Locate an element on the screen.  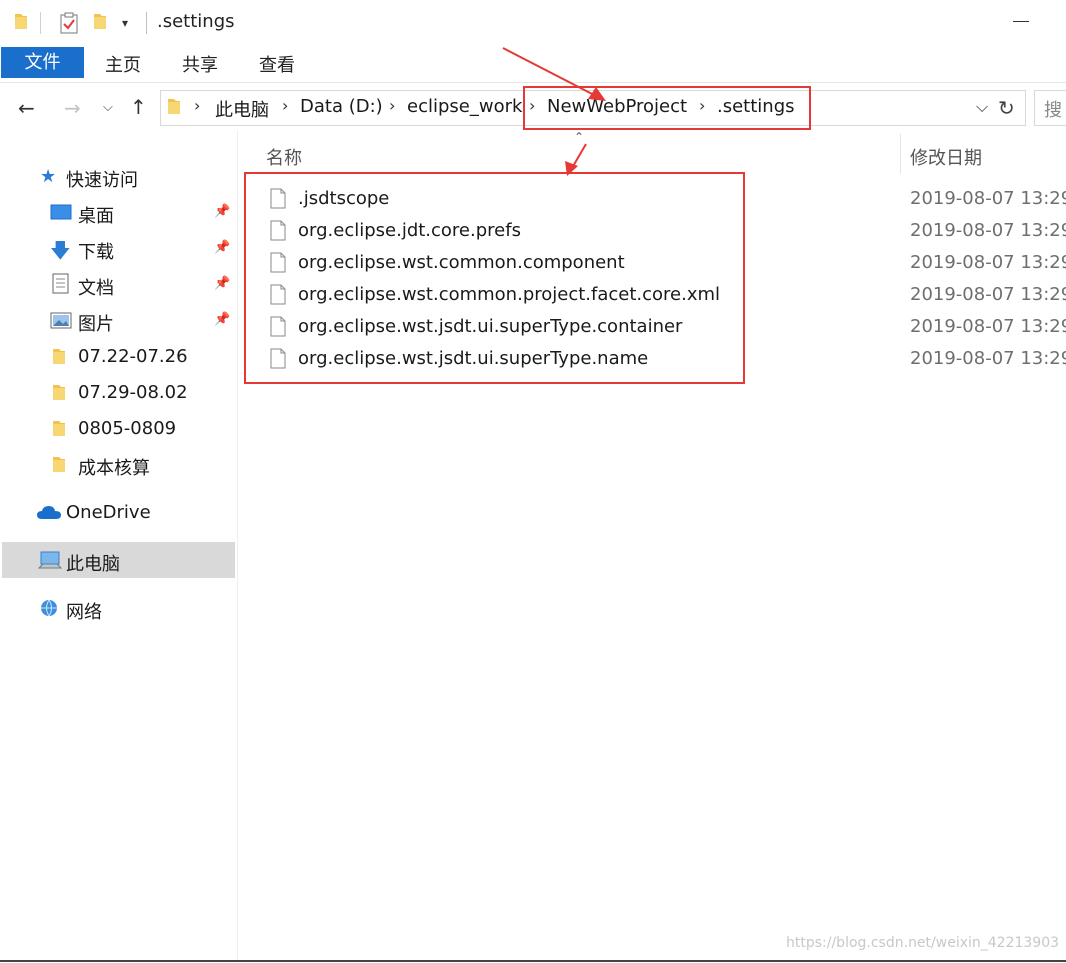
annotation-box-breadcrumb is located at coordinates (667, 108).